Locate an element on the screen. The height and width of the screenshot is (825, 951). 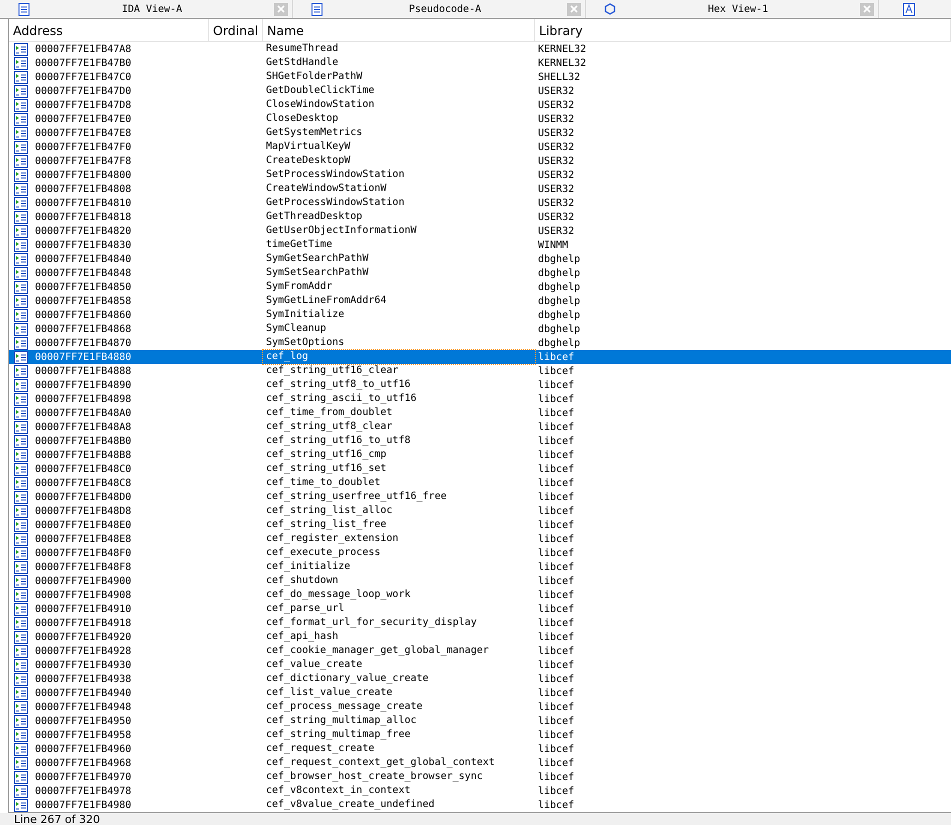
table-row: 00007FF7E1FB4928 cef_cookie_manager_get_global_manager libcef is located at coordinates (480, 651).